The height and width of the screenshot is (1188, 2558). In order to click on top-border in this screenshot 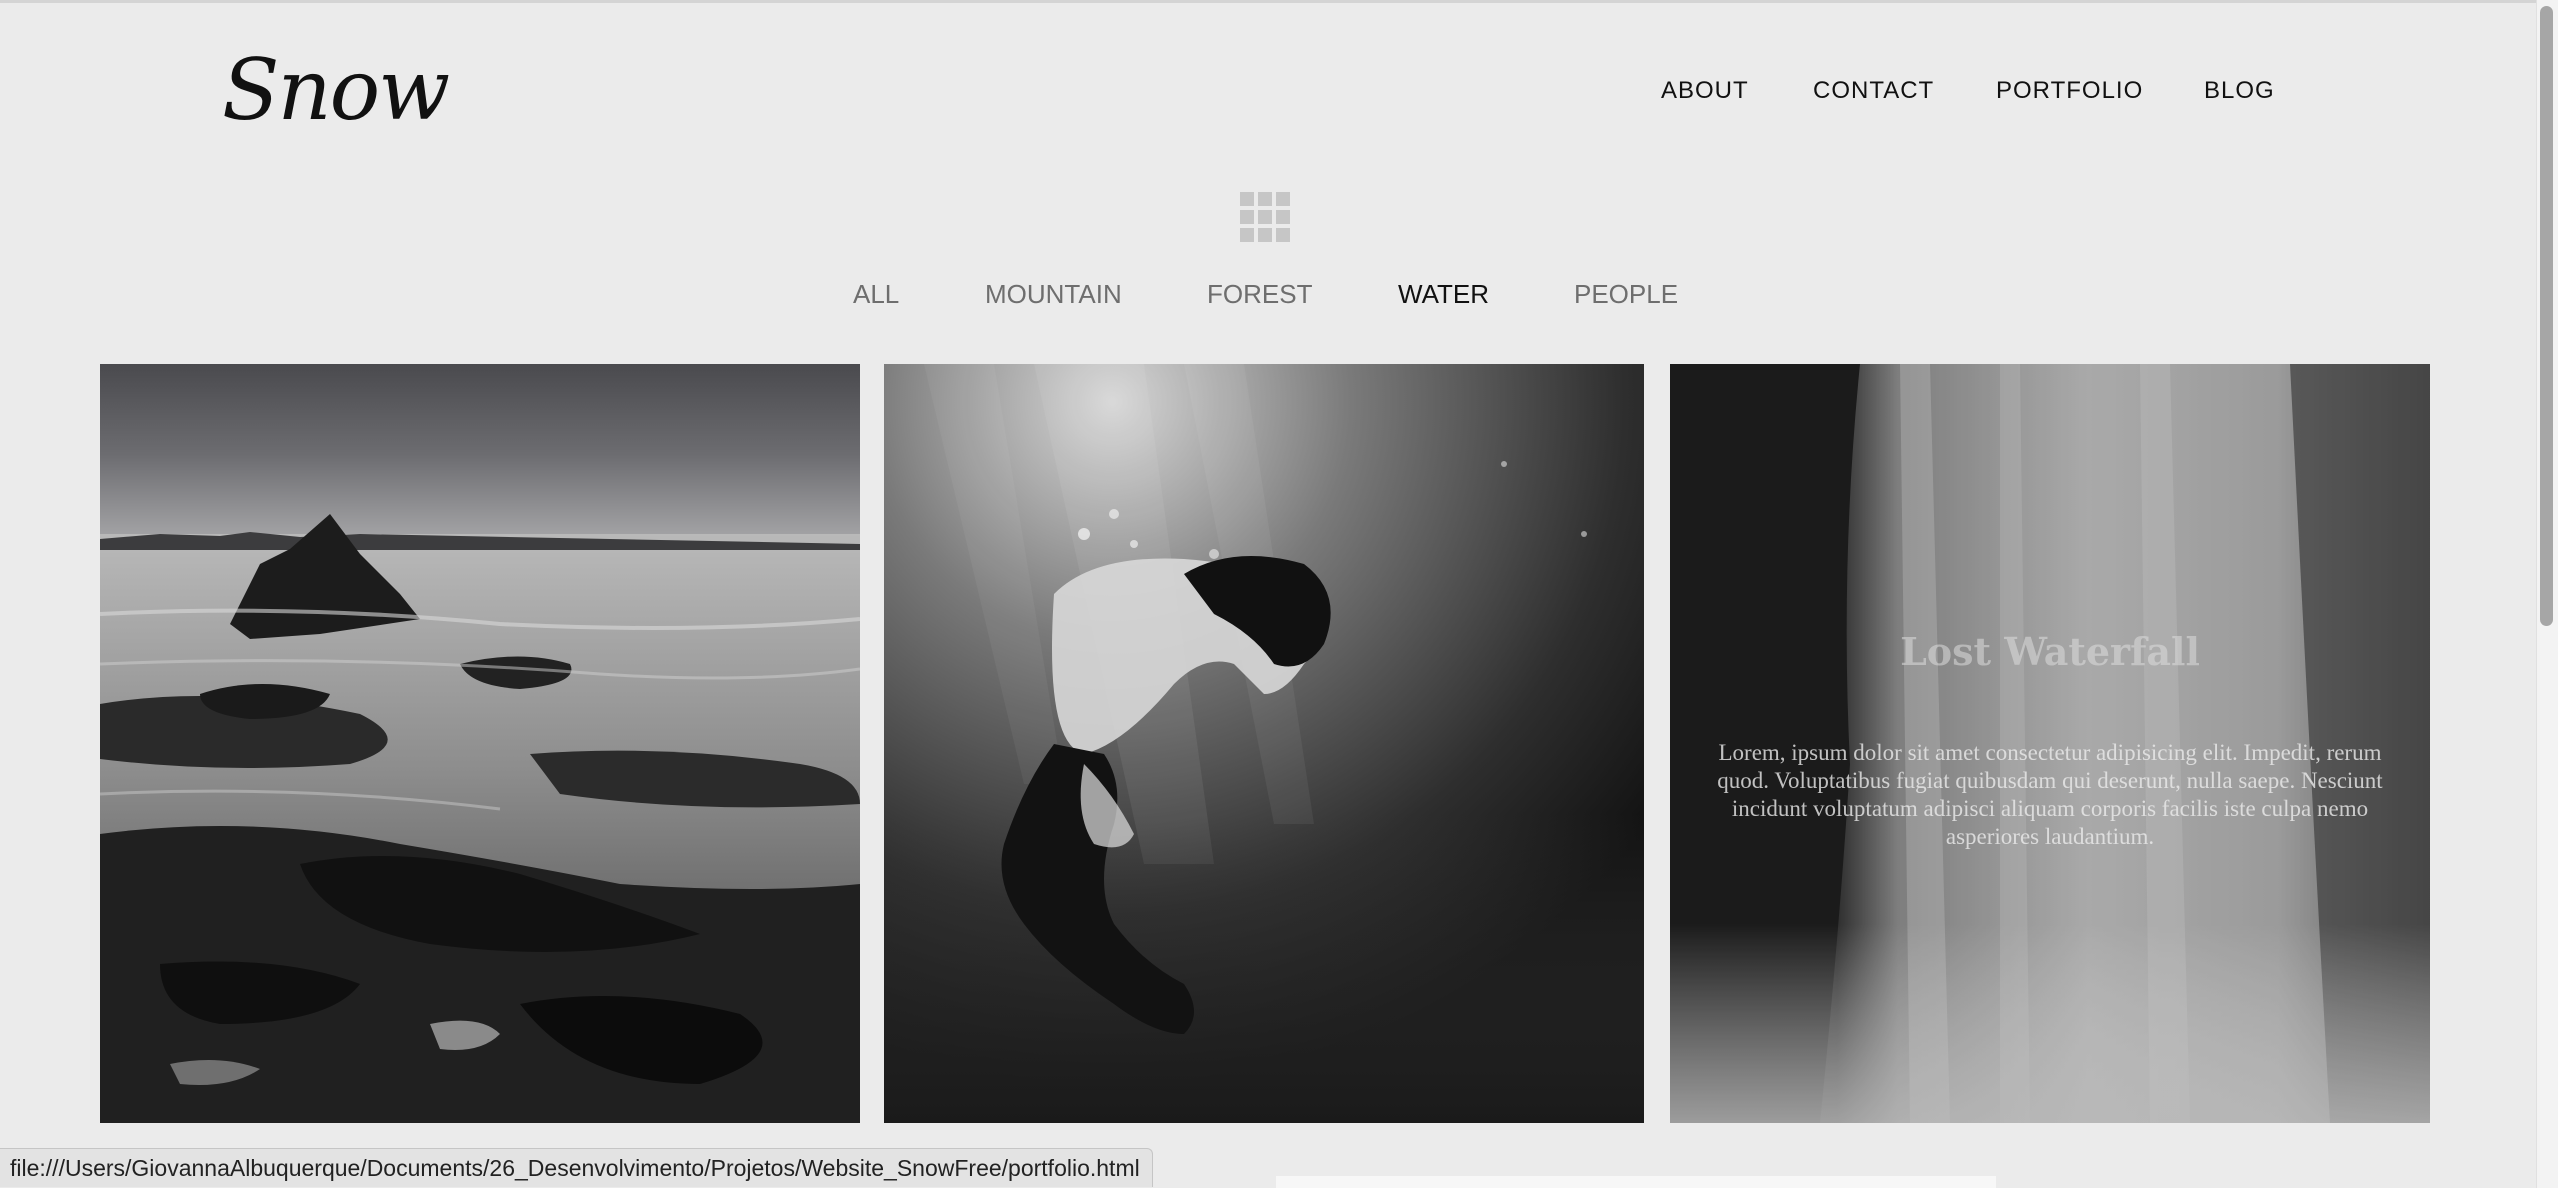, I will do `click(1268, 1)`.